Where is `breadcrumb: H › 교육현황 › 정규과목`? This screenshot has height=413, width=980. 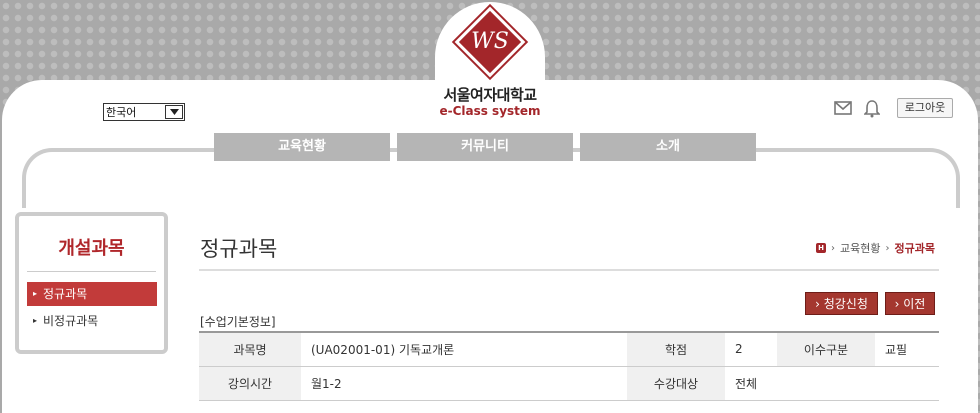
breadcrumb: H › 교육현황 › 정규과목 is located at coordinates (875, 248).